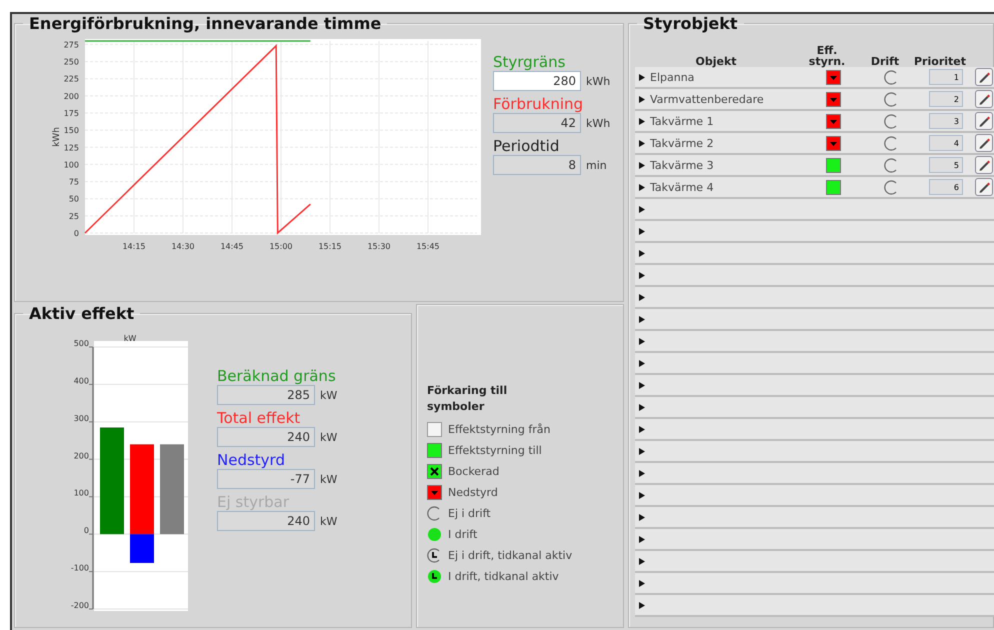 The height and width of the screenshot is (630, 994). Describe the element at coordinates (940, 61) in the screenshot. I see `column-header: Prioritet` at that location.